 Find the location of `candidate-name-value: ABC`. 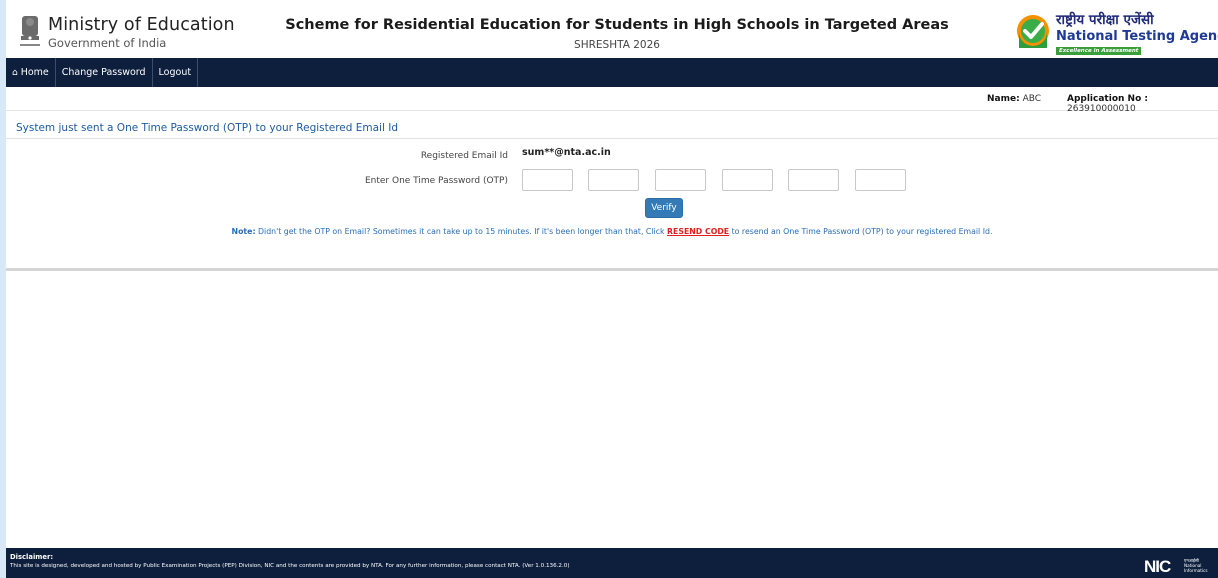

candidate-name-value: ABC is located at coordinates (1032, 99).